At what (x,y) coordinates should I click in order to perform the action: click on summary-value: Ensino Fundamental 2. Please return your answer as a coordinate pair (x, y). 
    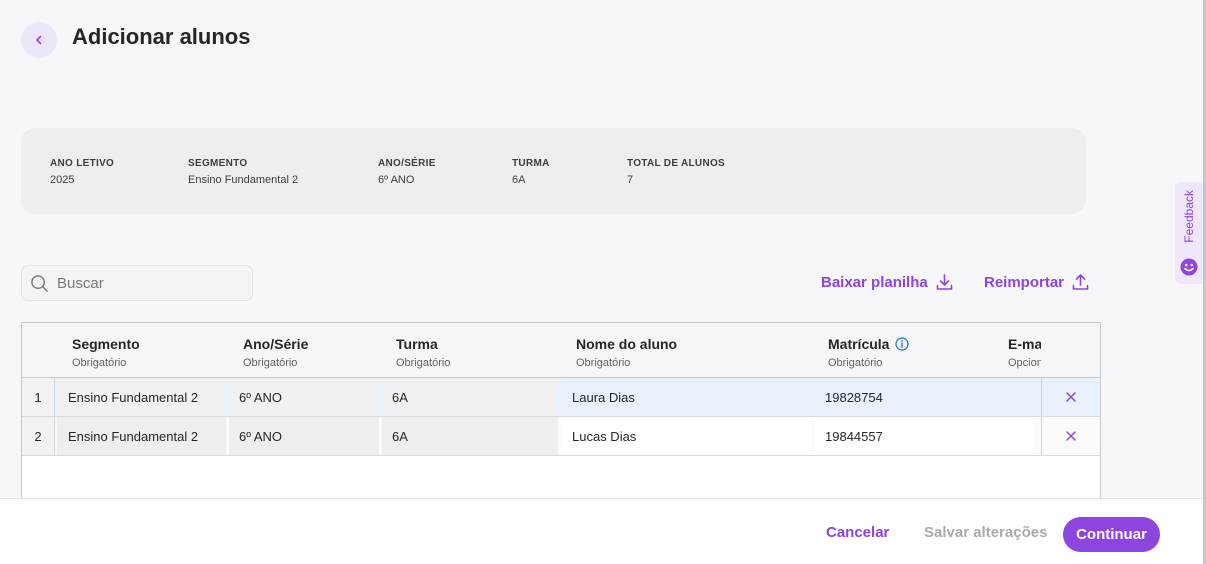
    Looking at the image, I should click on (243, 180).